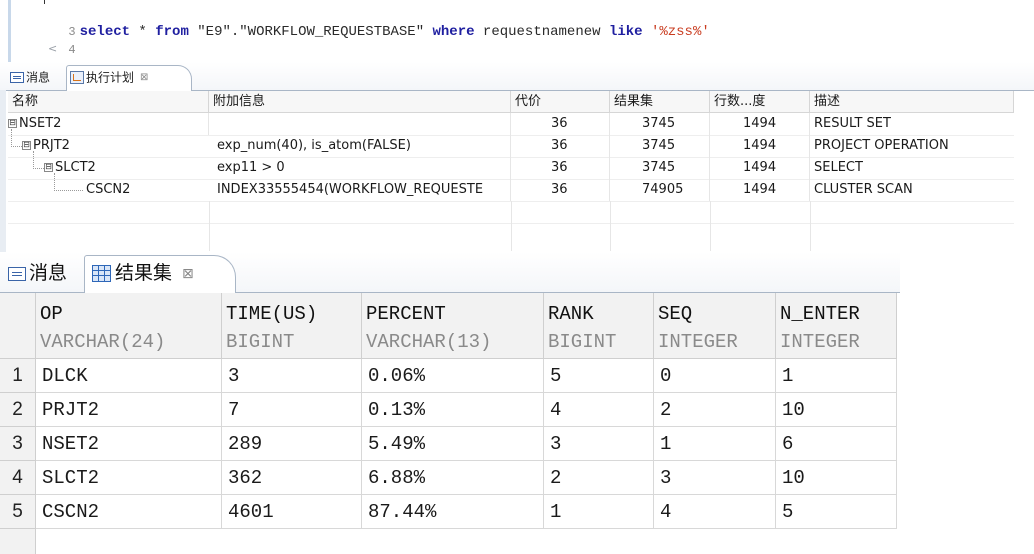 The width and height of the screenshot is (1034, 554). Describe the element at coordinates (453, 326) in the screenshot. I see `column-header-percent: PERCENT VARCHAR(13)` at that location.